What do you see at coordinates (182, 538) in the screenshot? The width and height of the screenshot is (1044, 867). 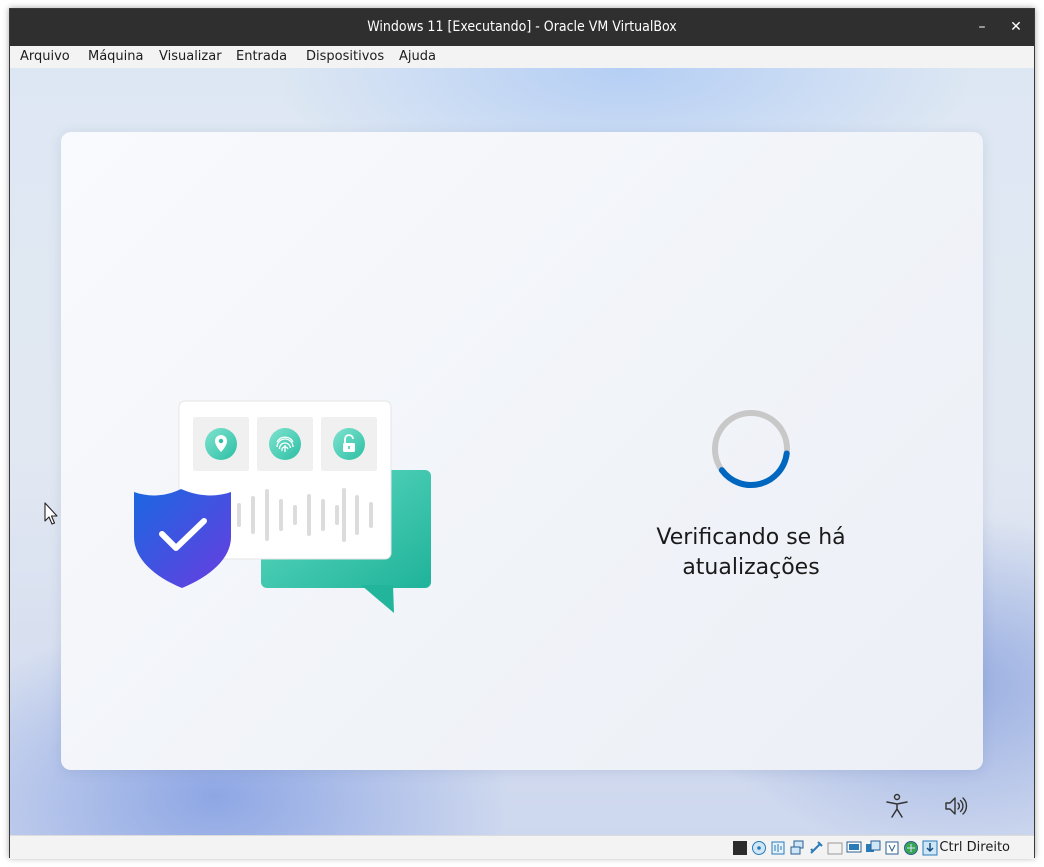 I see `shield-check-icon` at bounding box center [182, 538].